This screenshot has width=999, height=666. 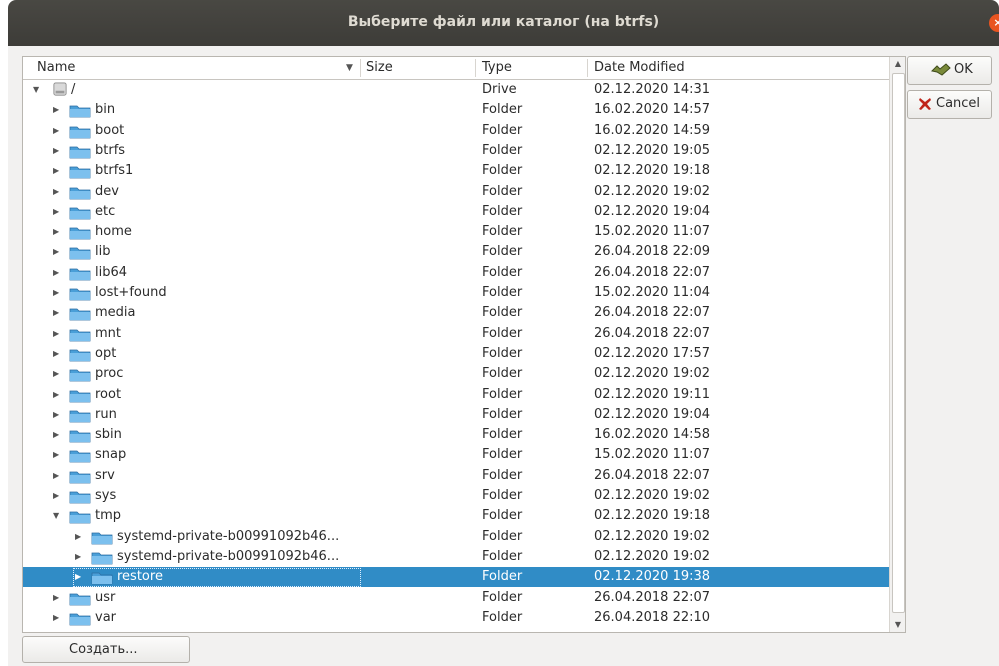 I want to click on tree-row: ▶ lib Folder 26.04.2018 22:09, so click(x=456, y=252).